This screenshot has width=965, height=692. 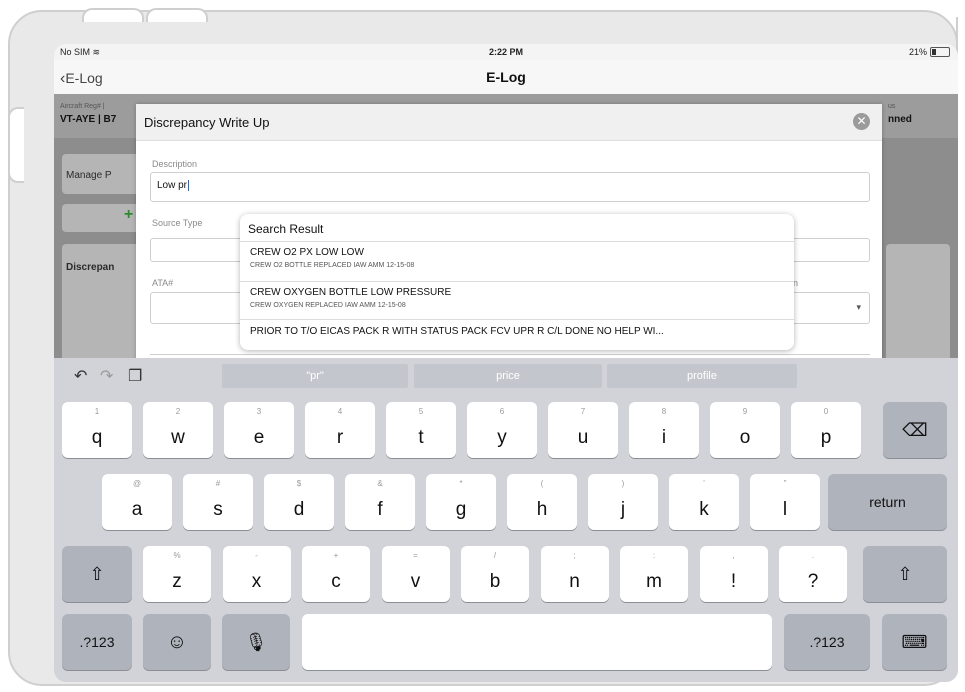 I want to click on key-alt-label: #, so click(x=218, y=483).